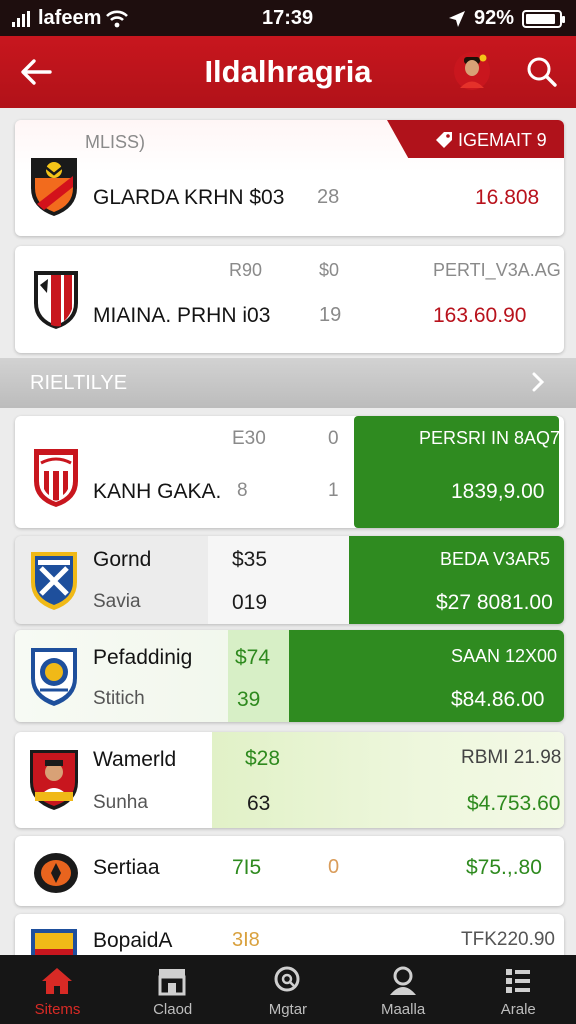  Describe the element at coordinates (498, 491) in the screenshot. I see `value-amount: 1839,9.00` at that location.